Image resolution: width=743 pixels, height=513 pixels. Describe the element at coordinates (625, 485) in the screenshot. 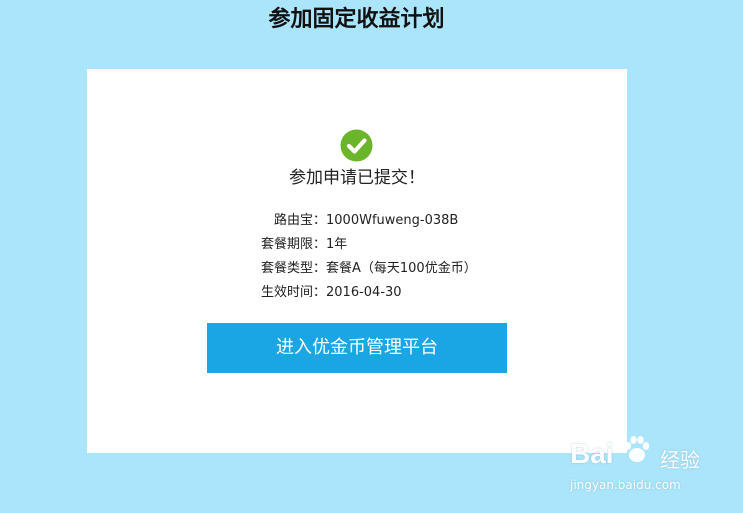

I see `watermark-url: jingyan.baidu.com` at that location.